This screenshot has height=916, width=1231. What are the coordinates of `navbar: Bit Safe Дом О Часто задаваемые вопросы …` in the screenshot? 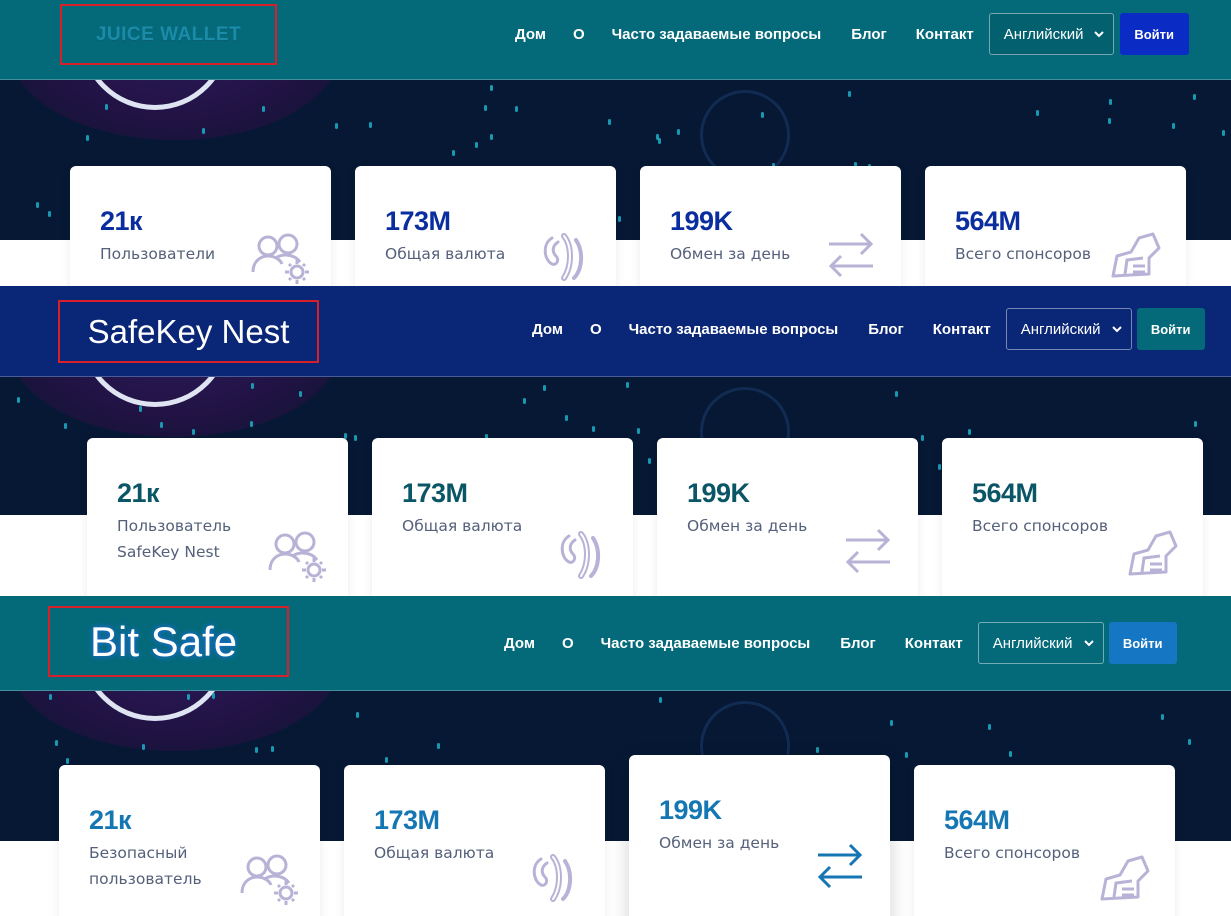 It's located at (615, 643).